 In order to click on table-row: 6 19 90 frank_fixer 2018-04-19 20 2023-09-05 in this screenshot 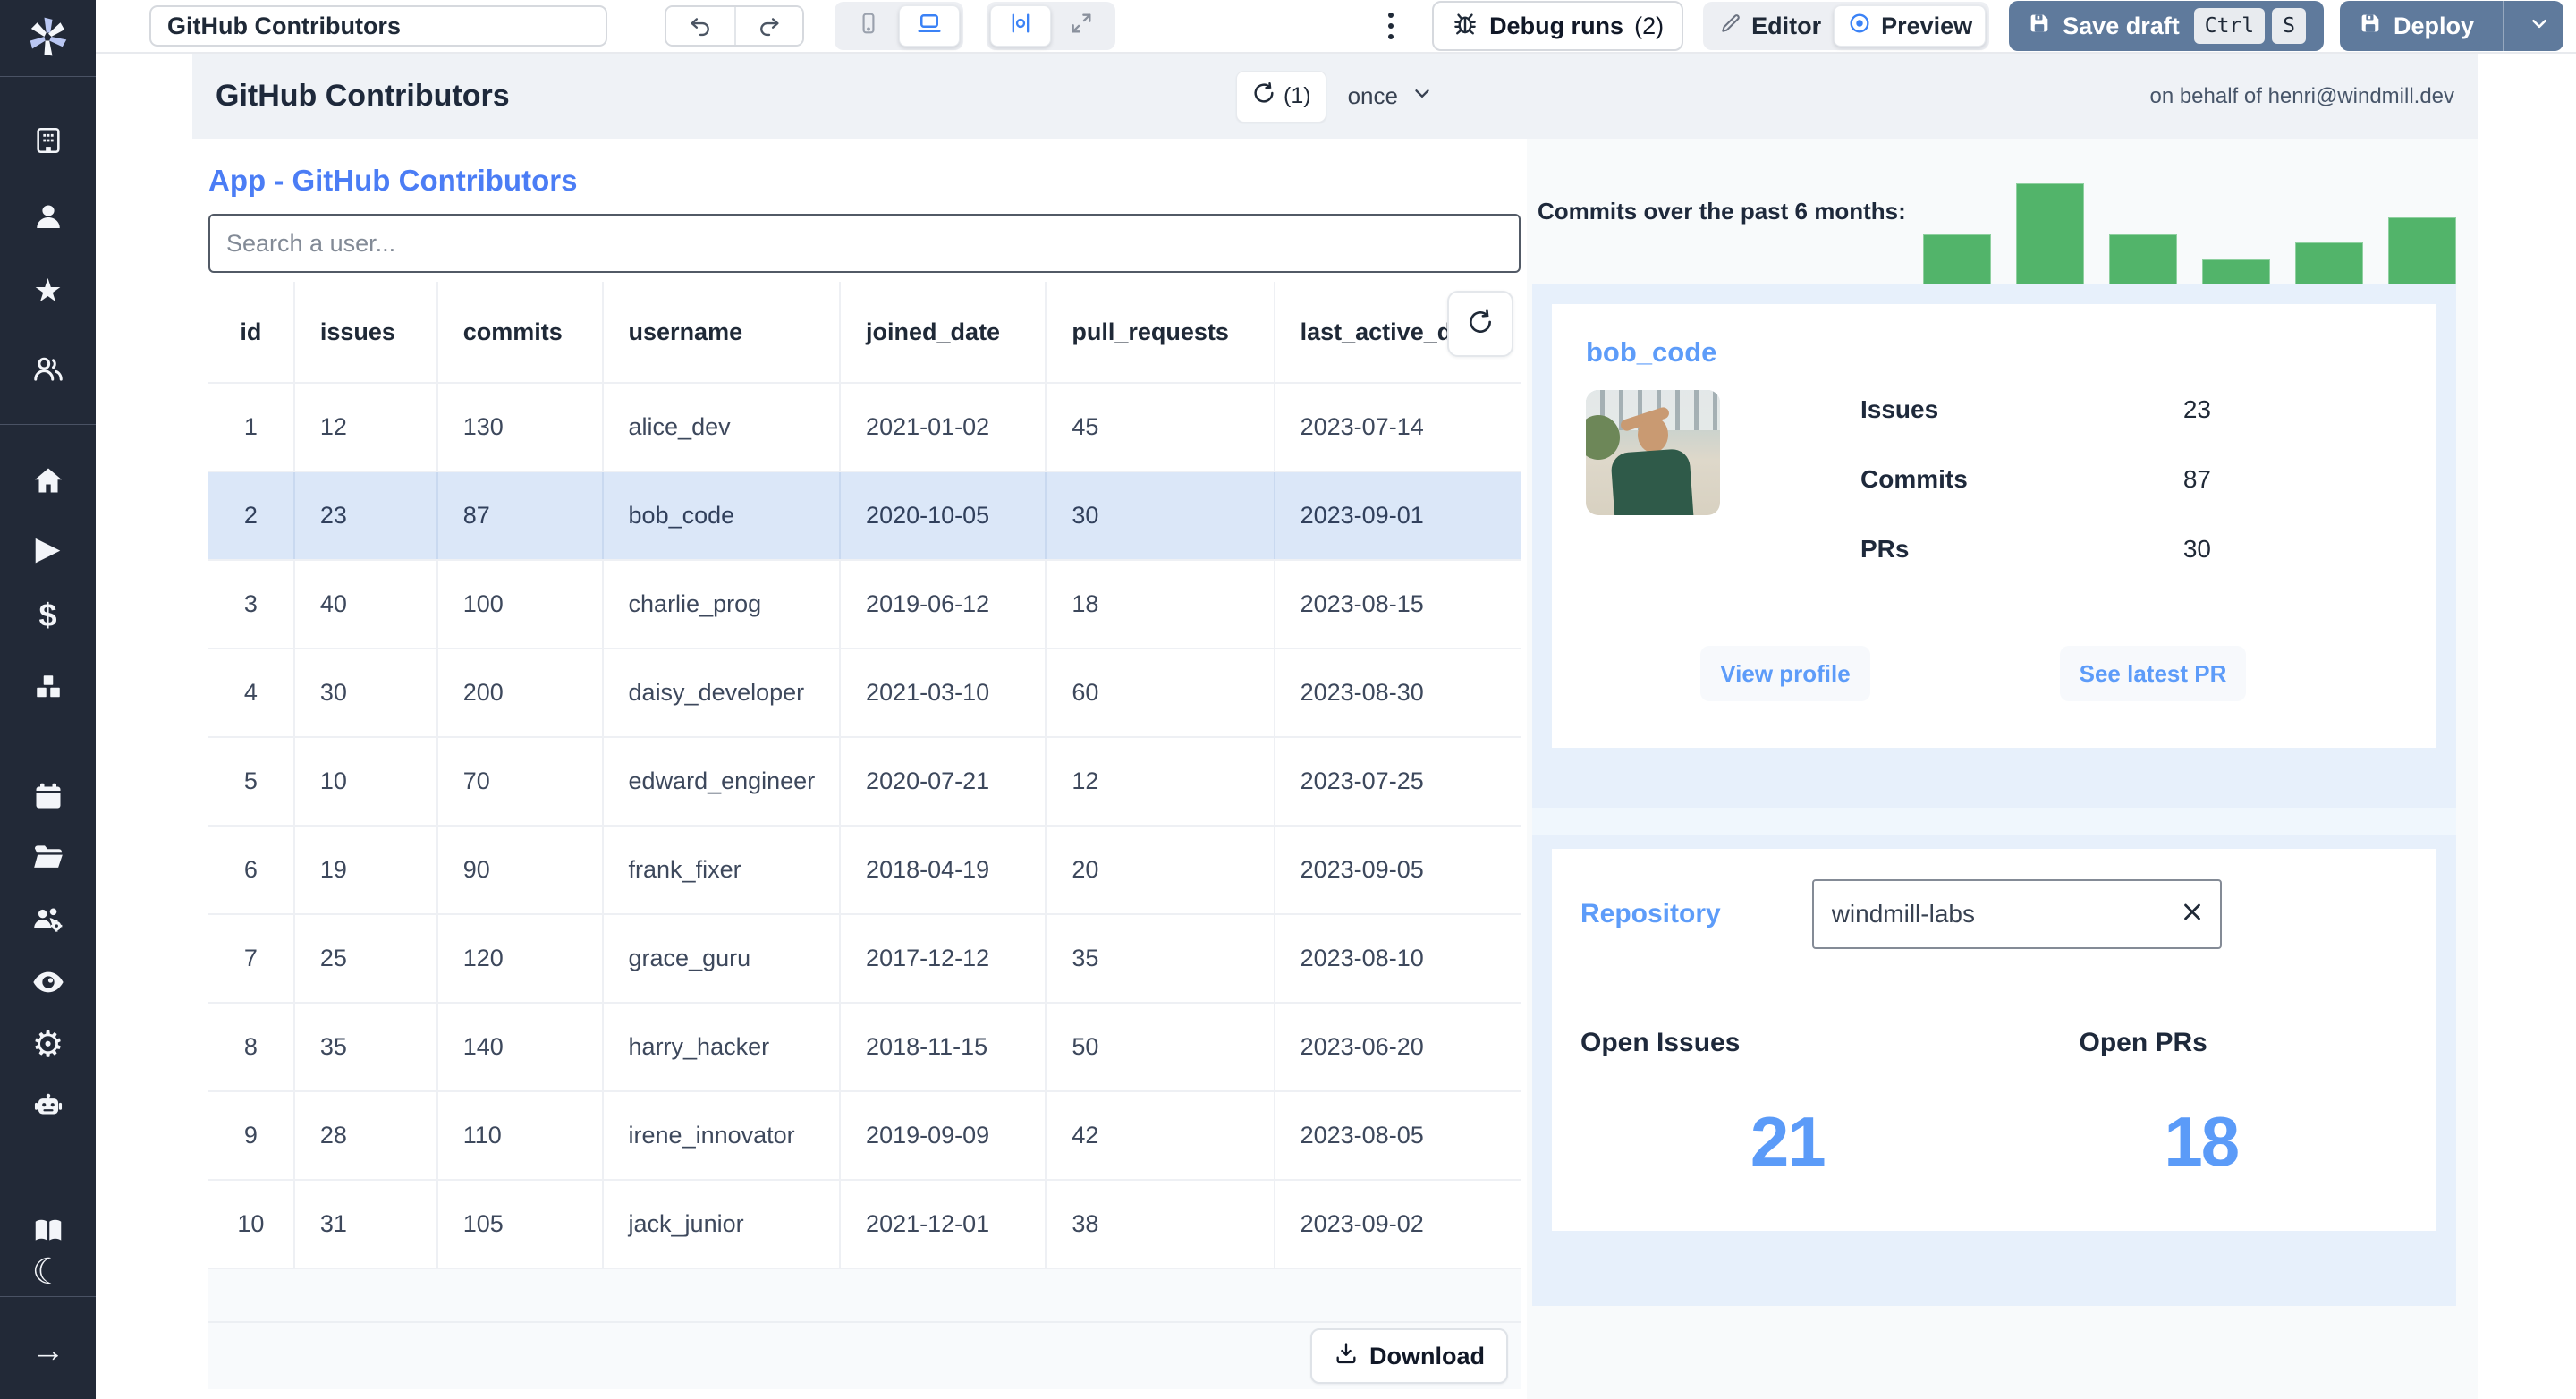, I will do `click(864, 871)`.